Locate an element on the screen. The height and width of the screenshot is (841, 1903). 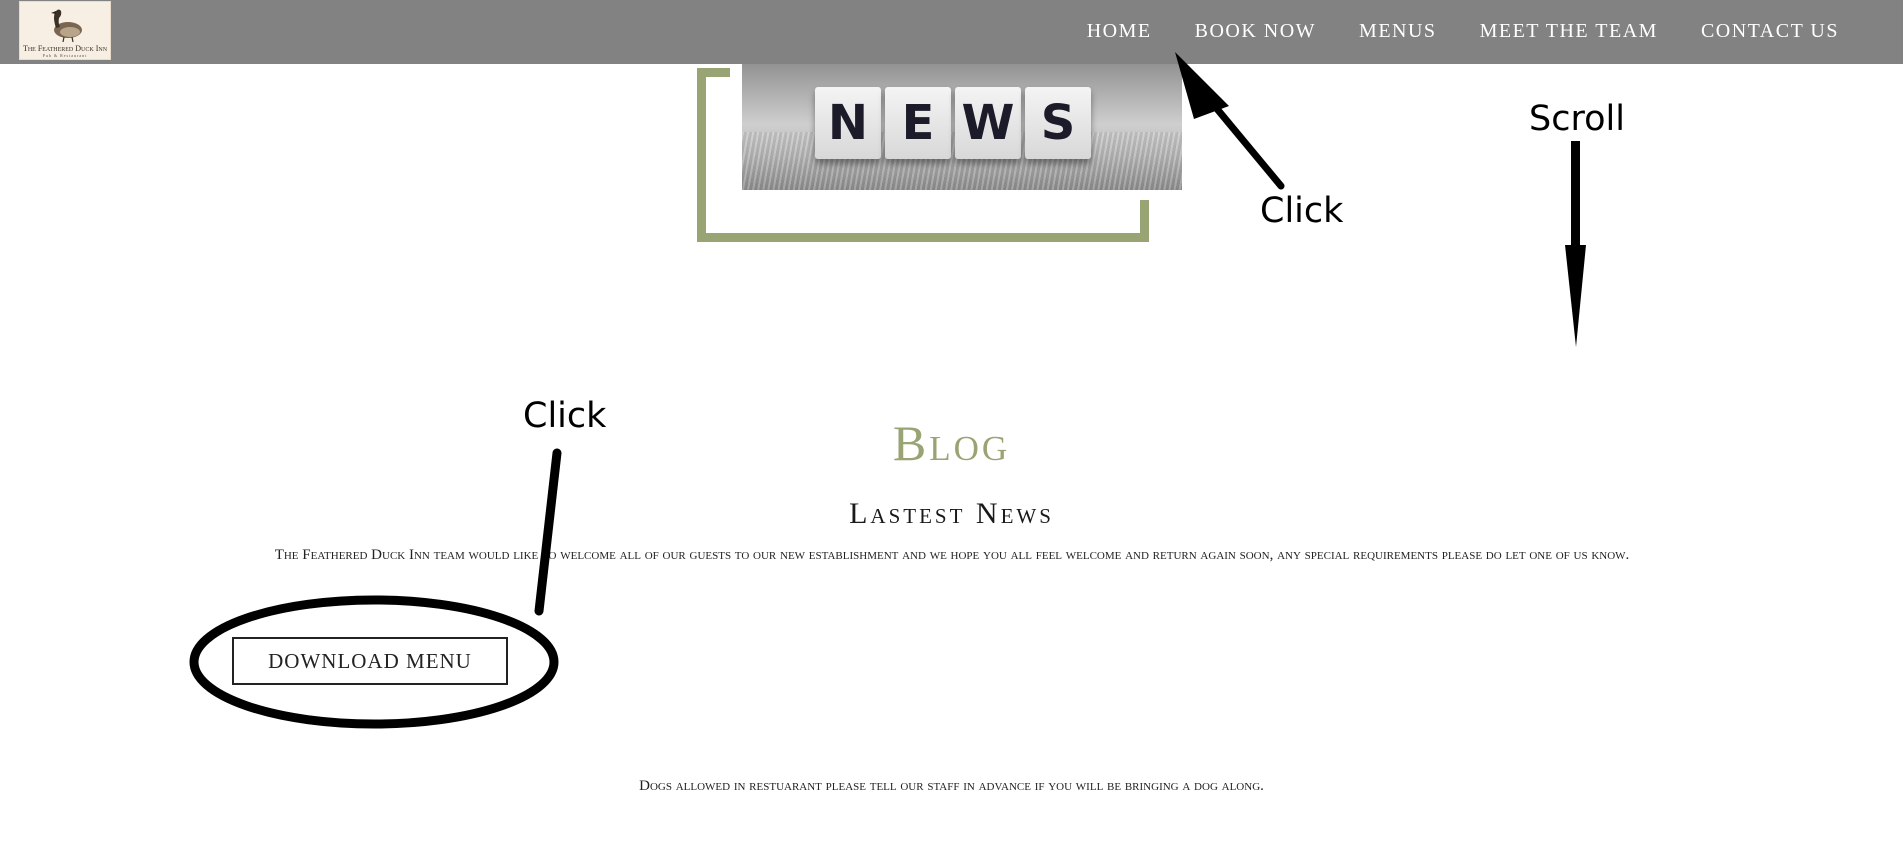
annotation-click-download: Click is located at coordinates (565, 416).